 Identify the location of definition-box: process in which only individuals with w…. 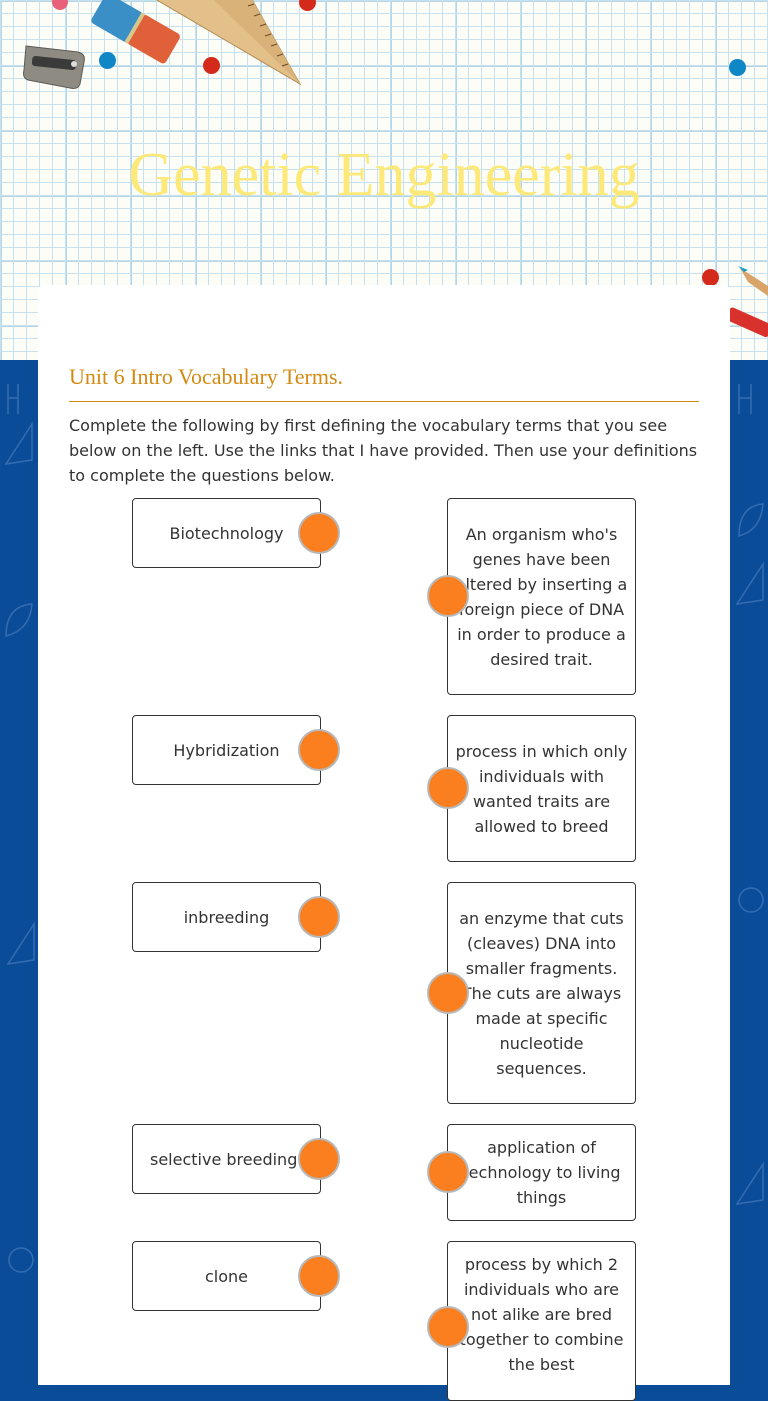
(541, 788).